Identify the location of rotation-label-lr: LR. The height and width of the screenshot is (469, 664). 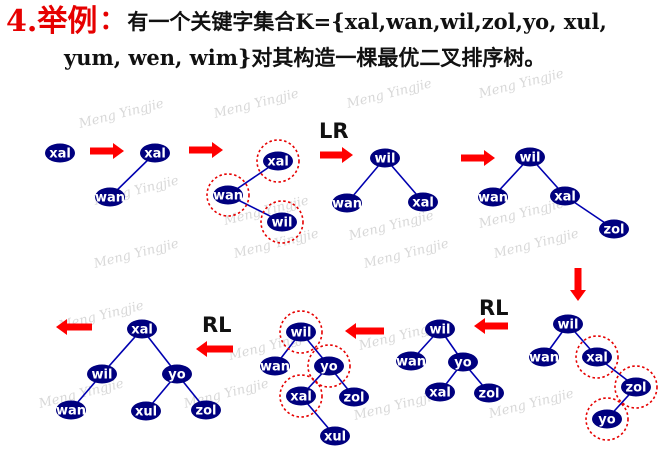
(334, 131).